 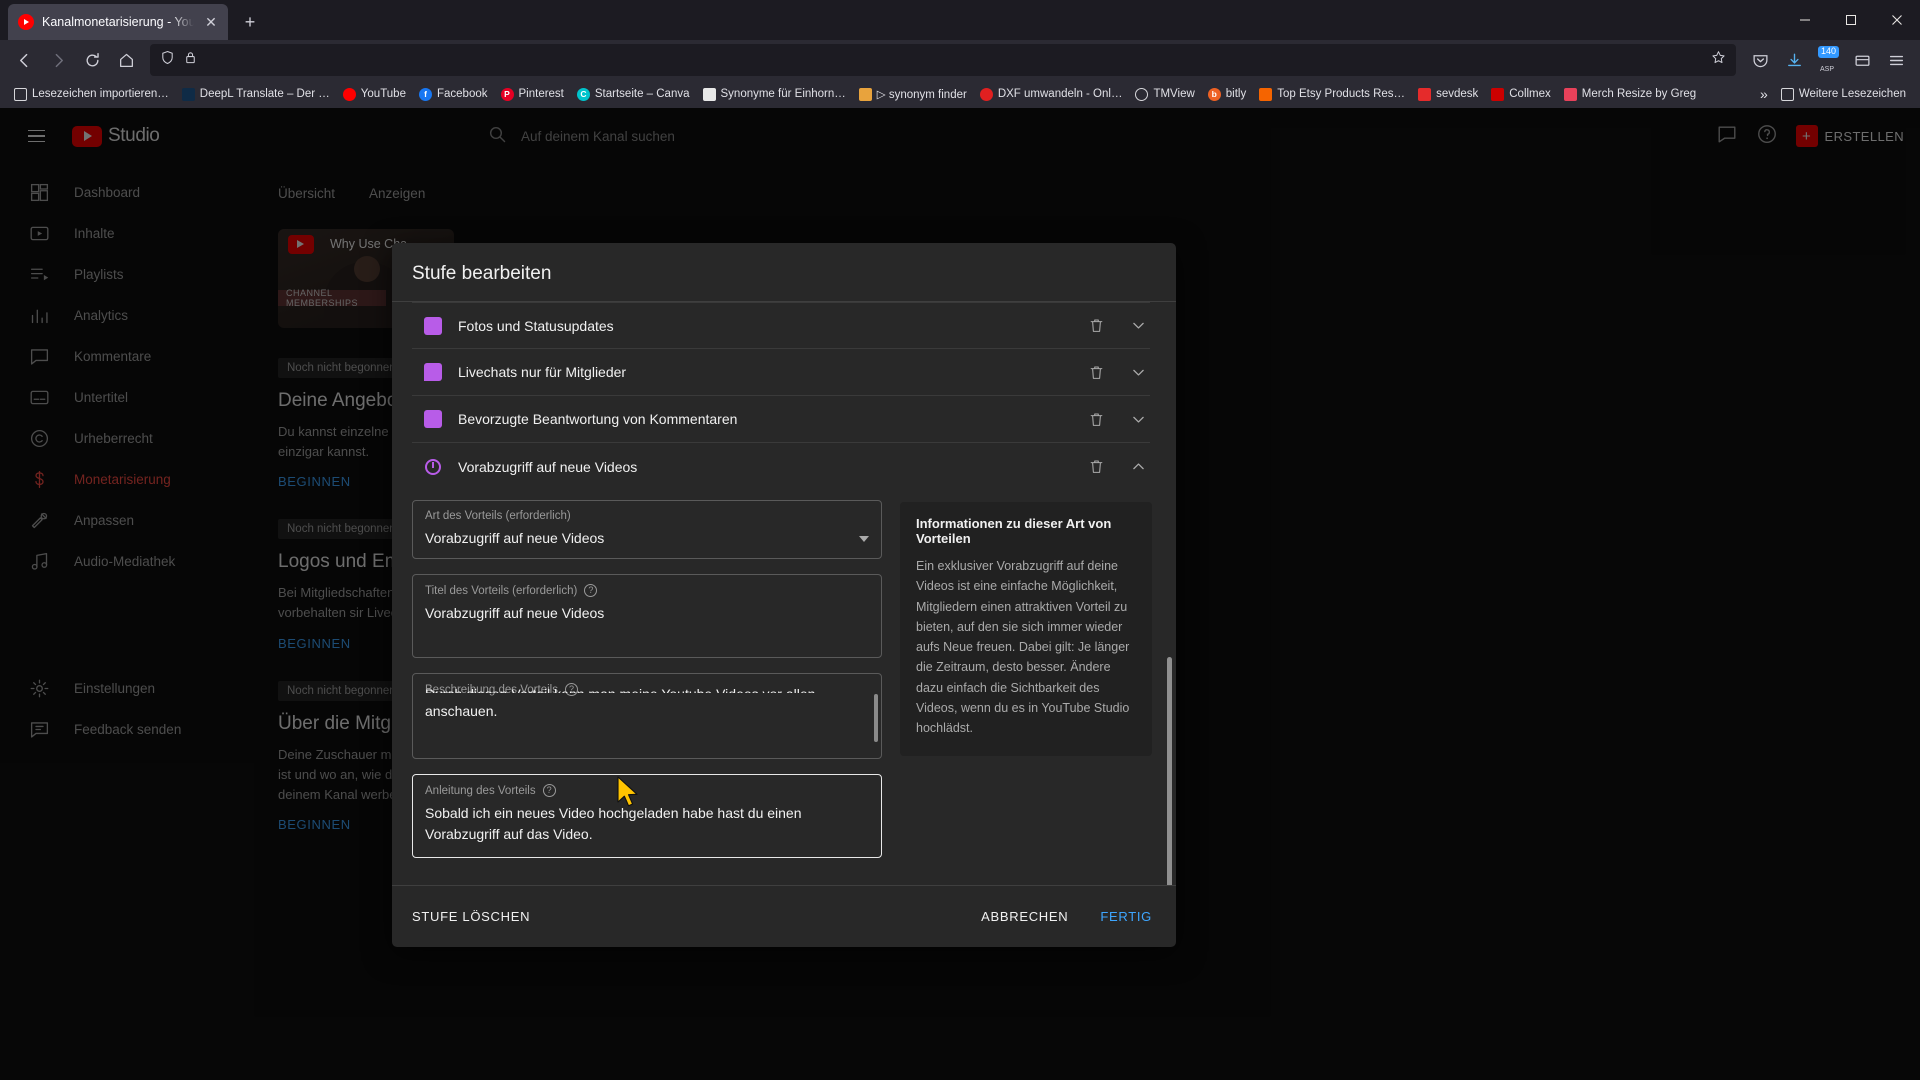 What do you see at coordinates (1630, 94) in the screenshot?
I see `bookmark-item: Merch Resize by Greg` at bounding box center [1630, 94].